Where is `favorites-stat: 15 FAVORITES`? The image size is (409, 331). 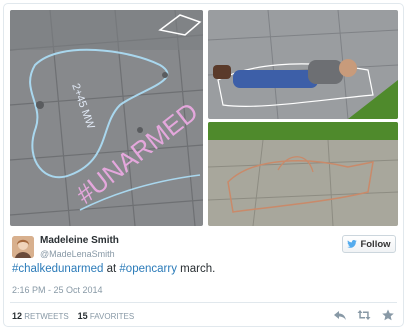 favorites-stat: 15 FAVORITES is located at coordinates (106, 316).